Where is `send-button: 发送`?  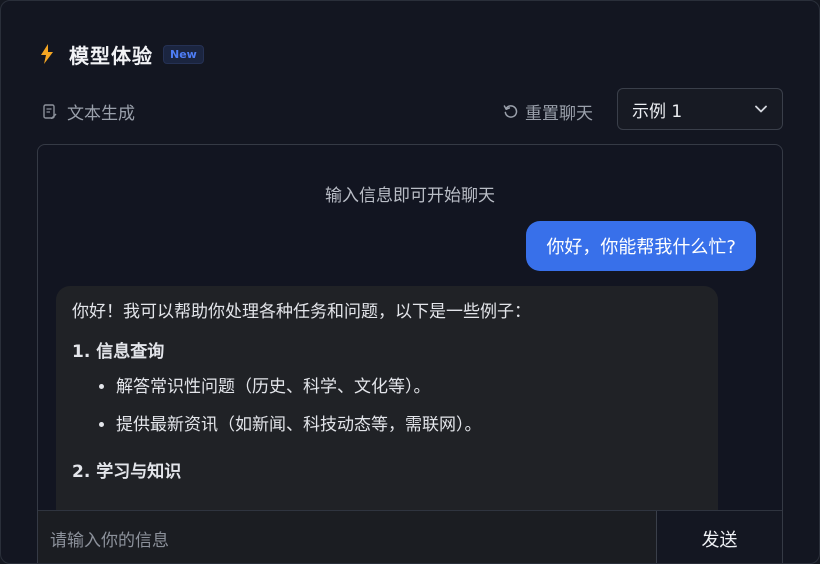
send-button: 发送 is located at coordinates (719, 537).